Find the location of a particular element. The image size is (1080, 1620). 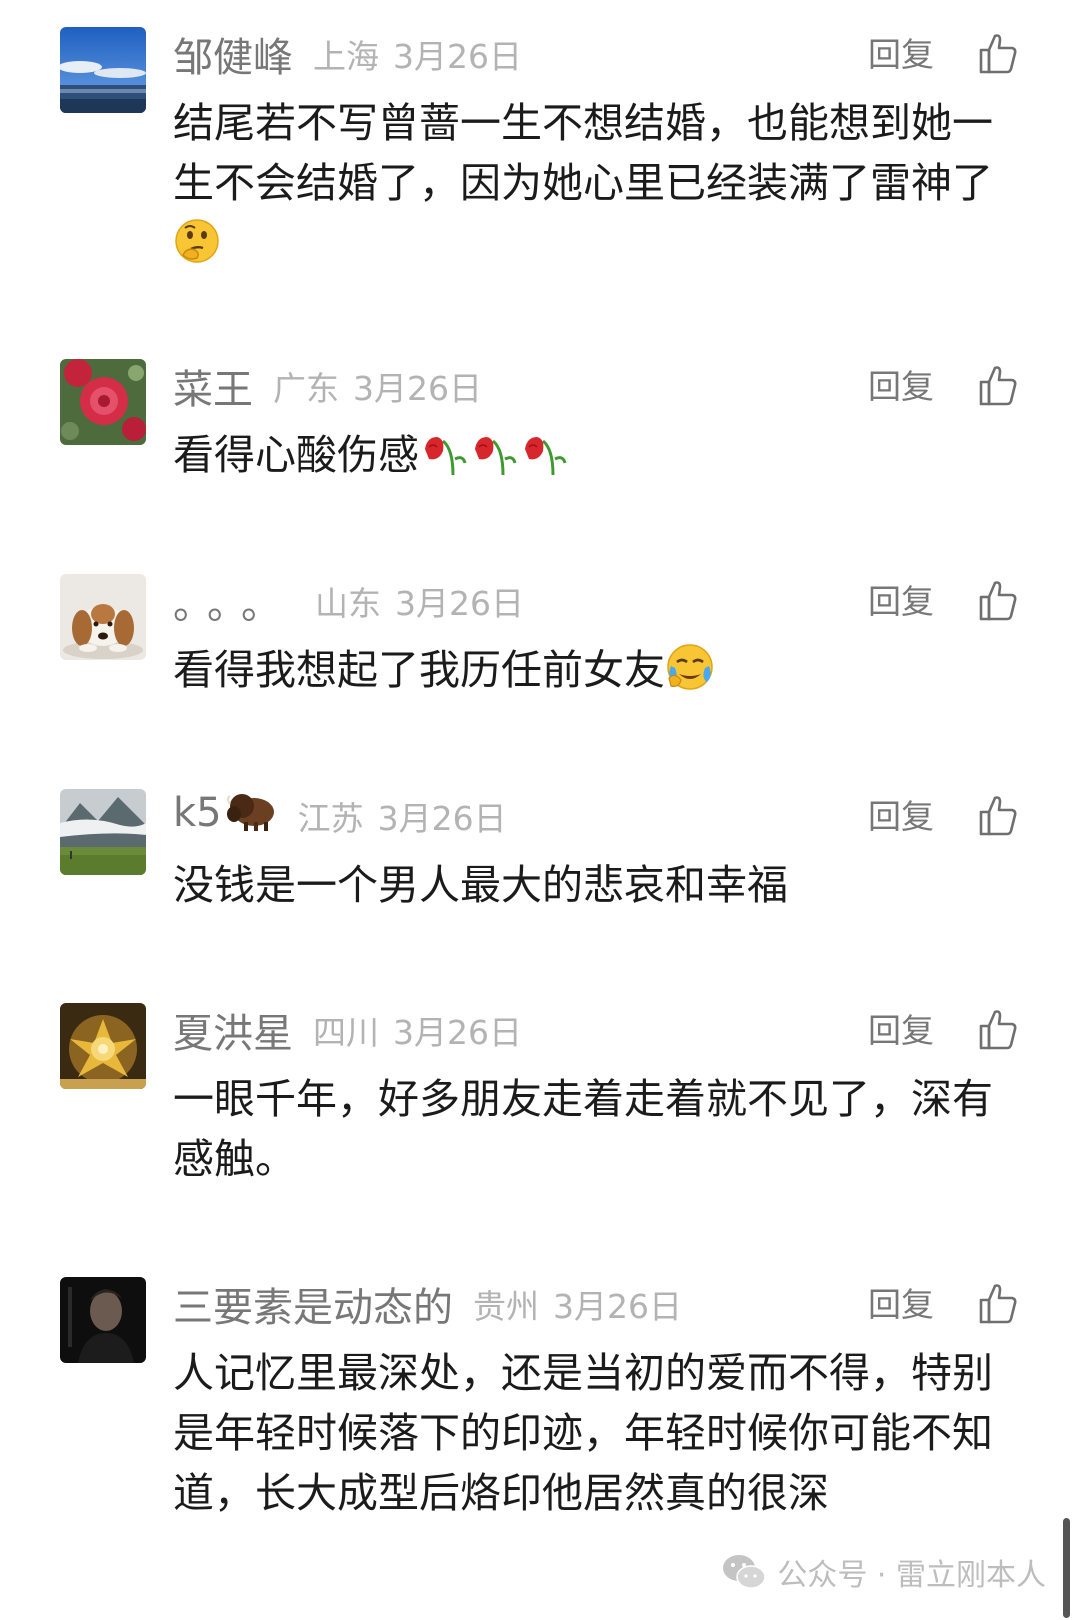

comment-text: 没钱是一个男人最大的悲哀和幸福 is located at coordinates (588, 885).